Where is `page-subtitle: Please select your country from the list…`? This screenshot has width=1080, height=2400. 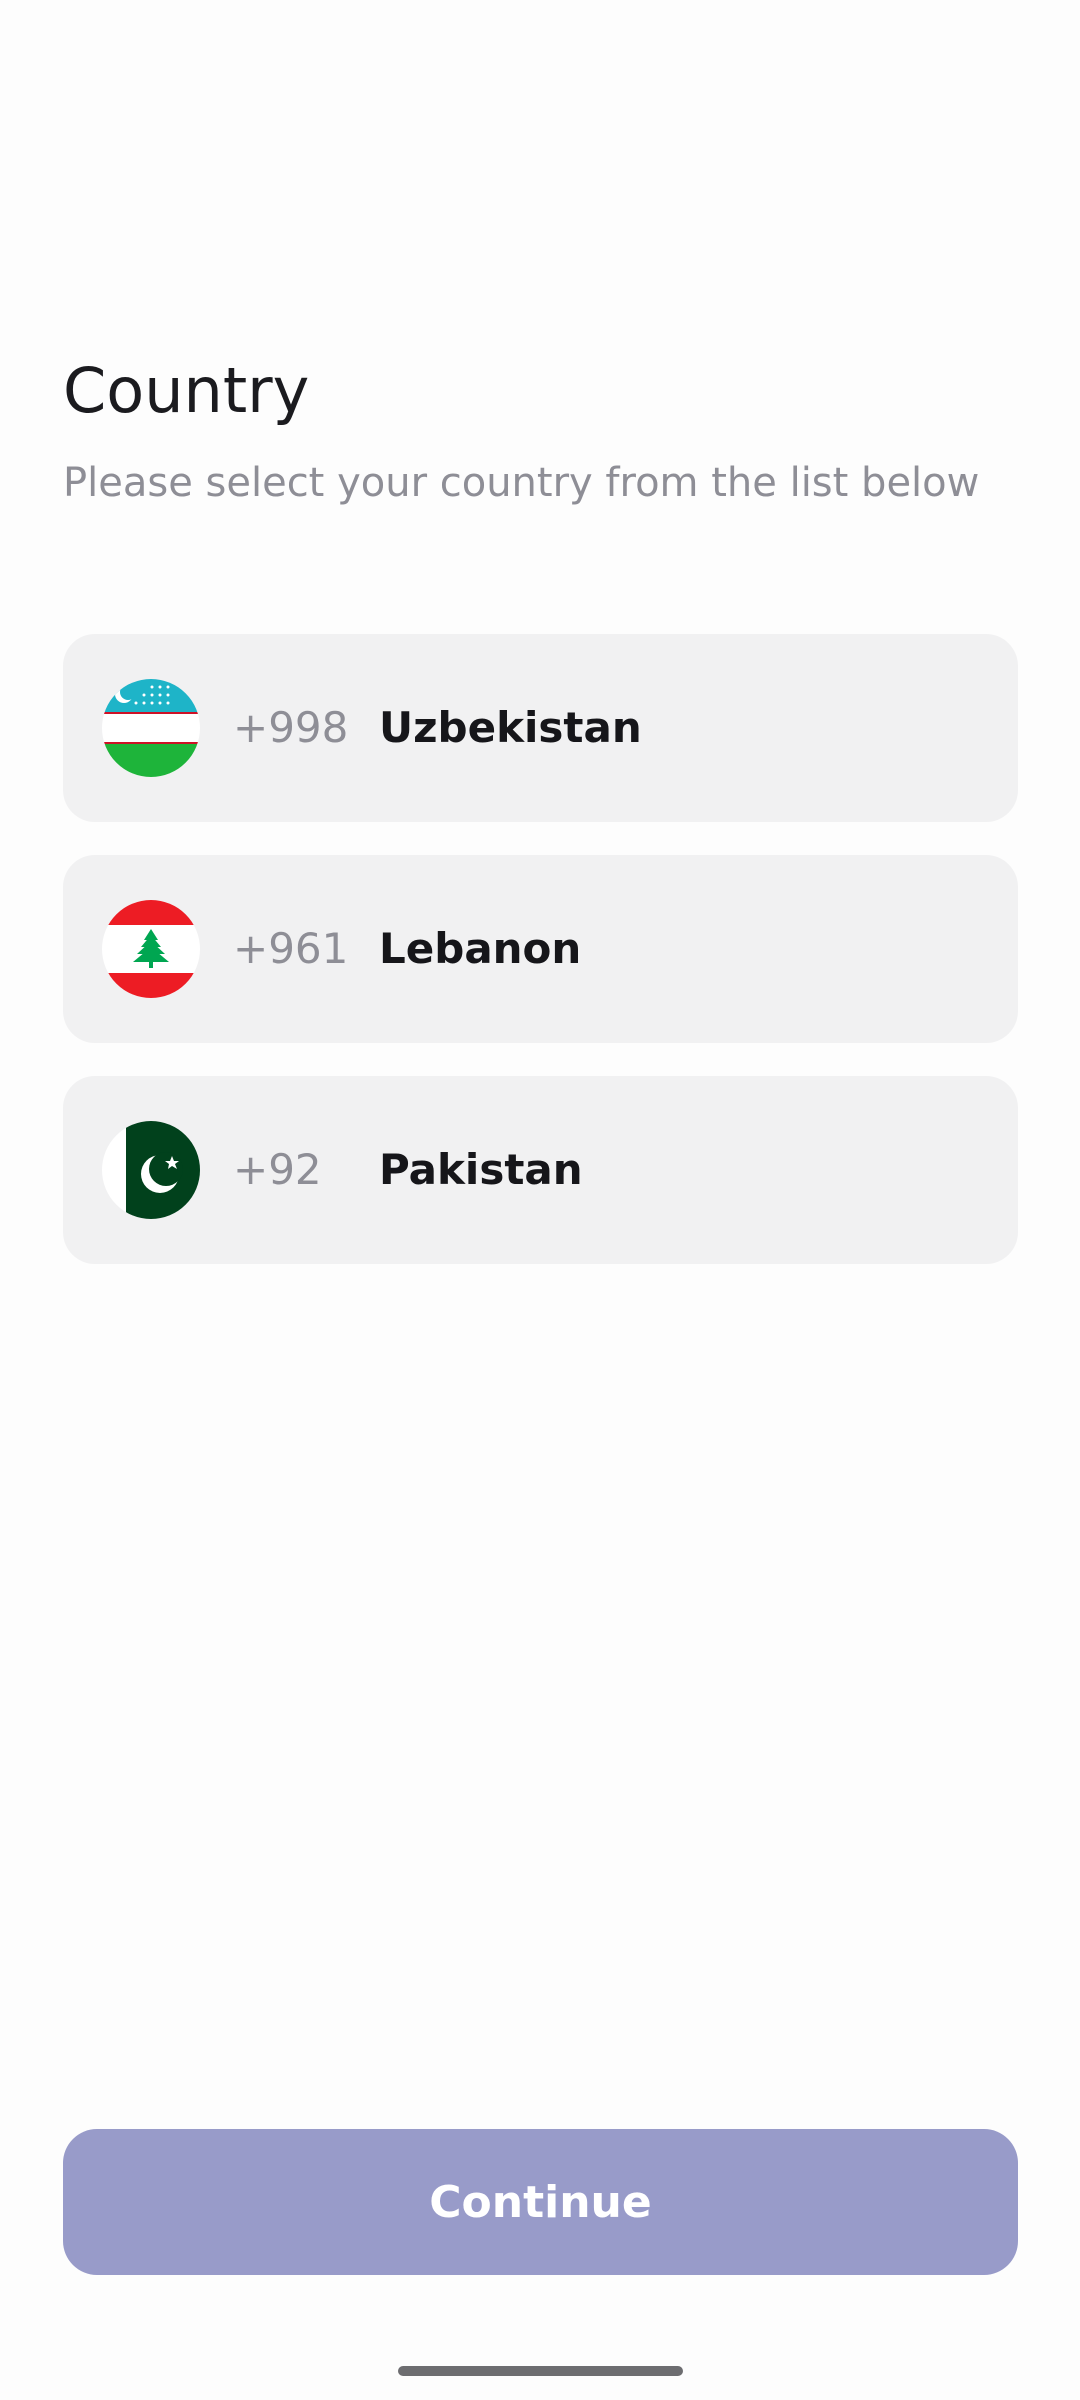
page-subtitle: Please select your country from the list… is located at coordinates (521, 483).